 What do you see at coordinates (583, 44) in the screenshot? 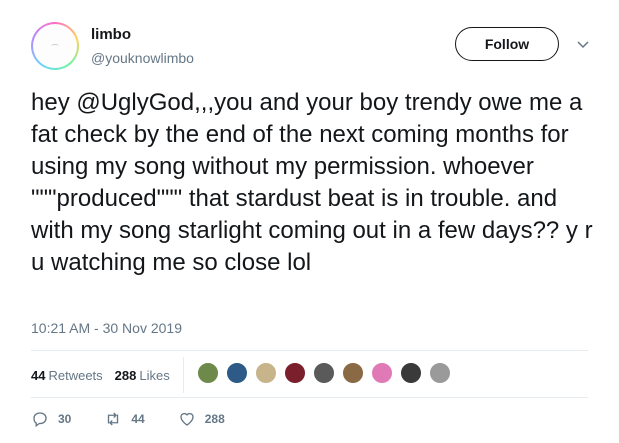
I see `chevron-down-icon` at bounding box center [583, 44].